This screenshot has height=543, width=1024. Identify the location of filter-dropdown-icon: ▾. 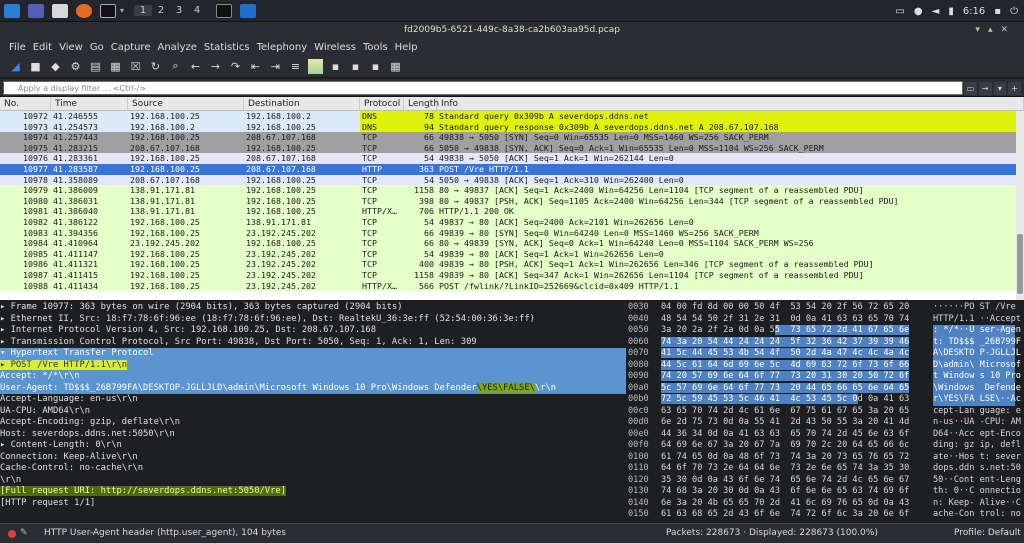
(1000, 88).